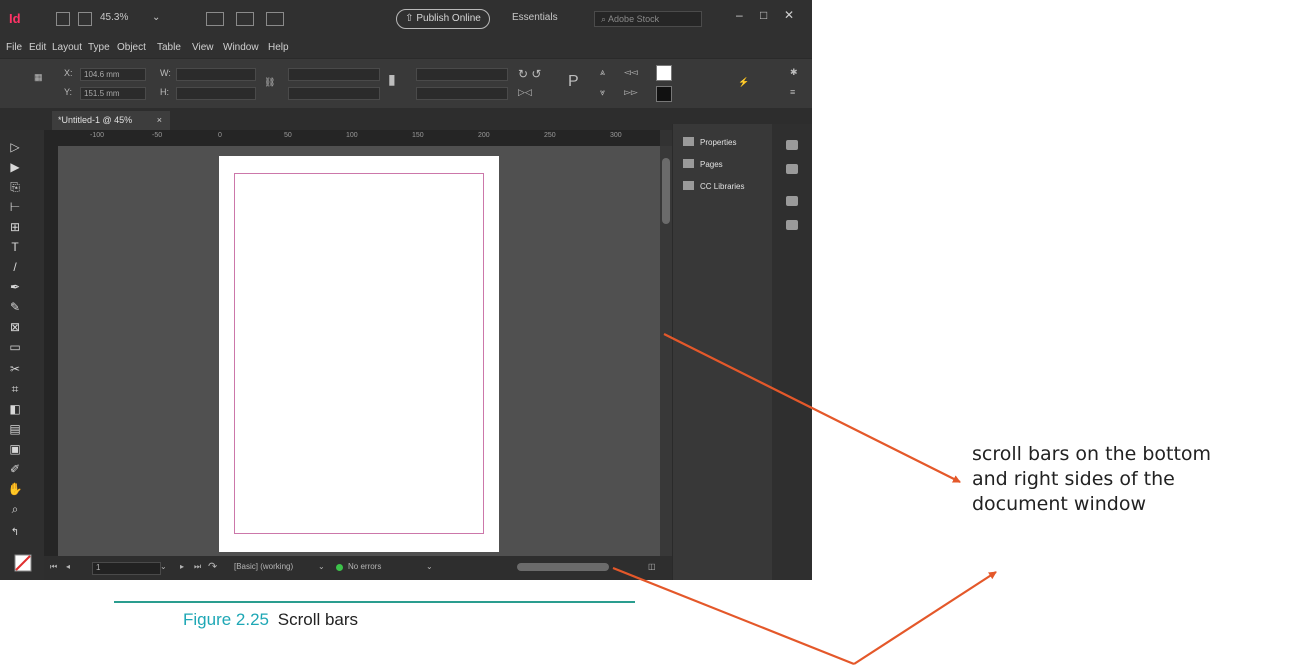 The image size is (1297, 671). I want to click on figure-title: Scroll bars, so click(318, 619).